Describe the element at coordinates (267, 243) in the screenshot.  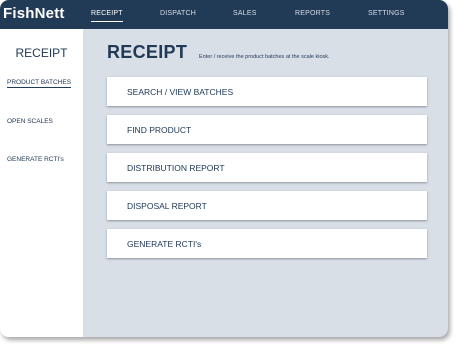
I see `action-card-generate-rctis: GENERATE RCTI's` at that location.